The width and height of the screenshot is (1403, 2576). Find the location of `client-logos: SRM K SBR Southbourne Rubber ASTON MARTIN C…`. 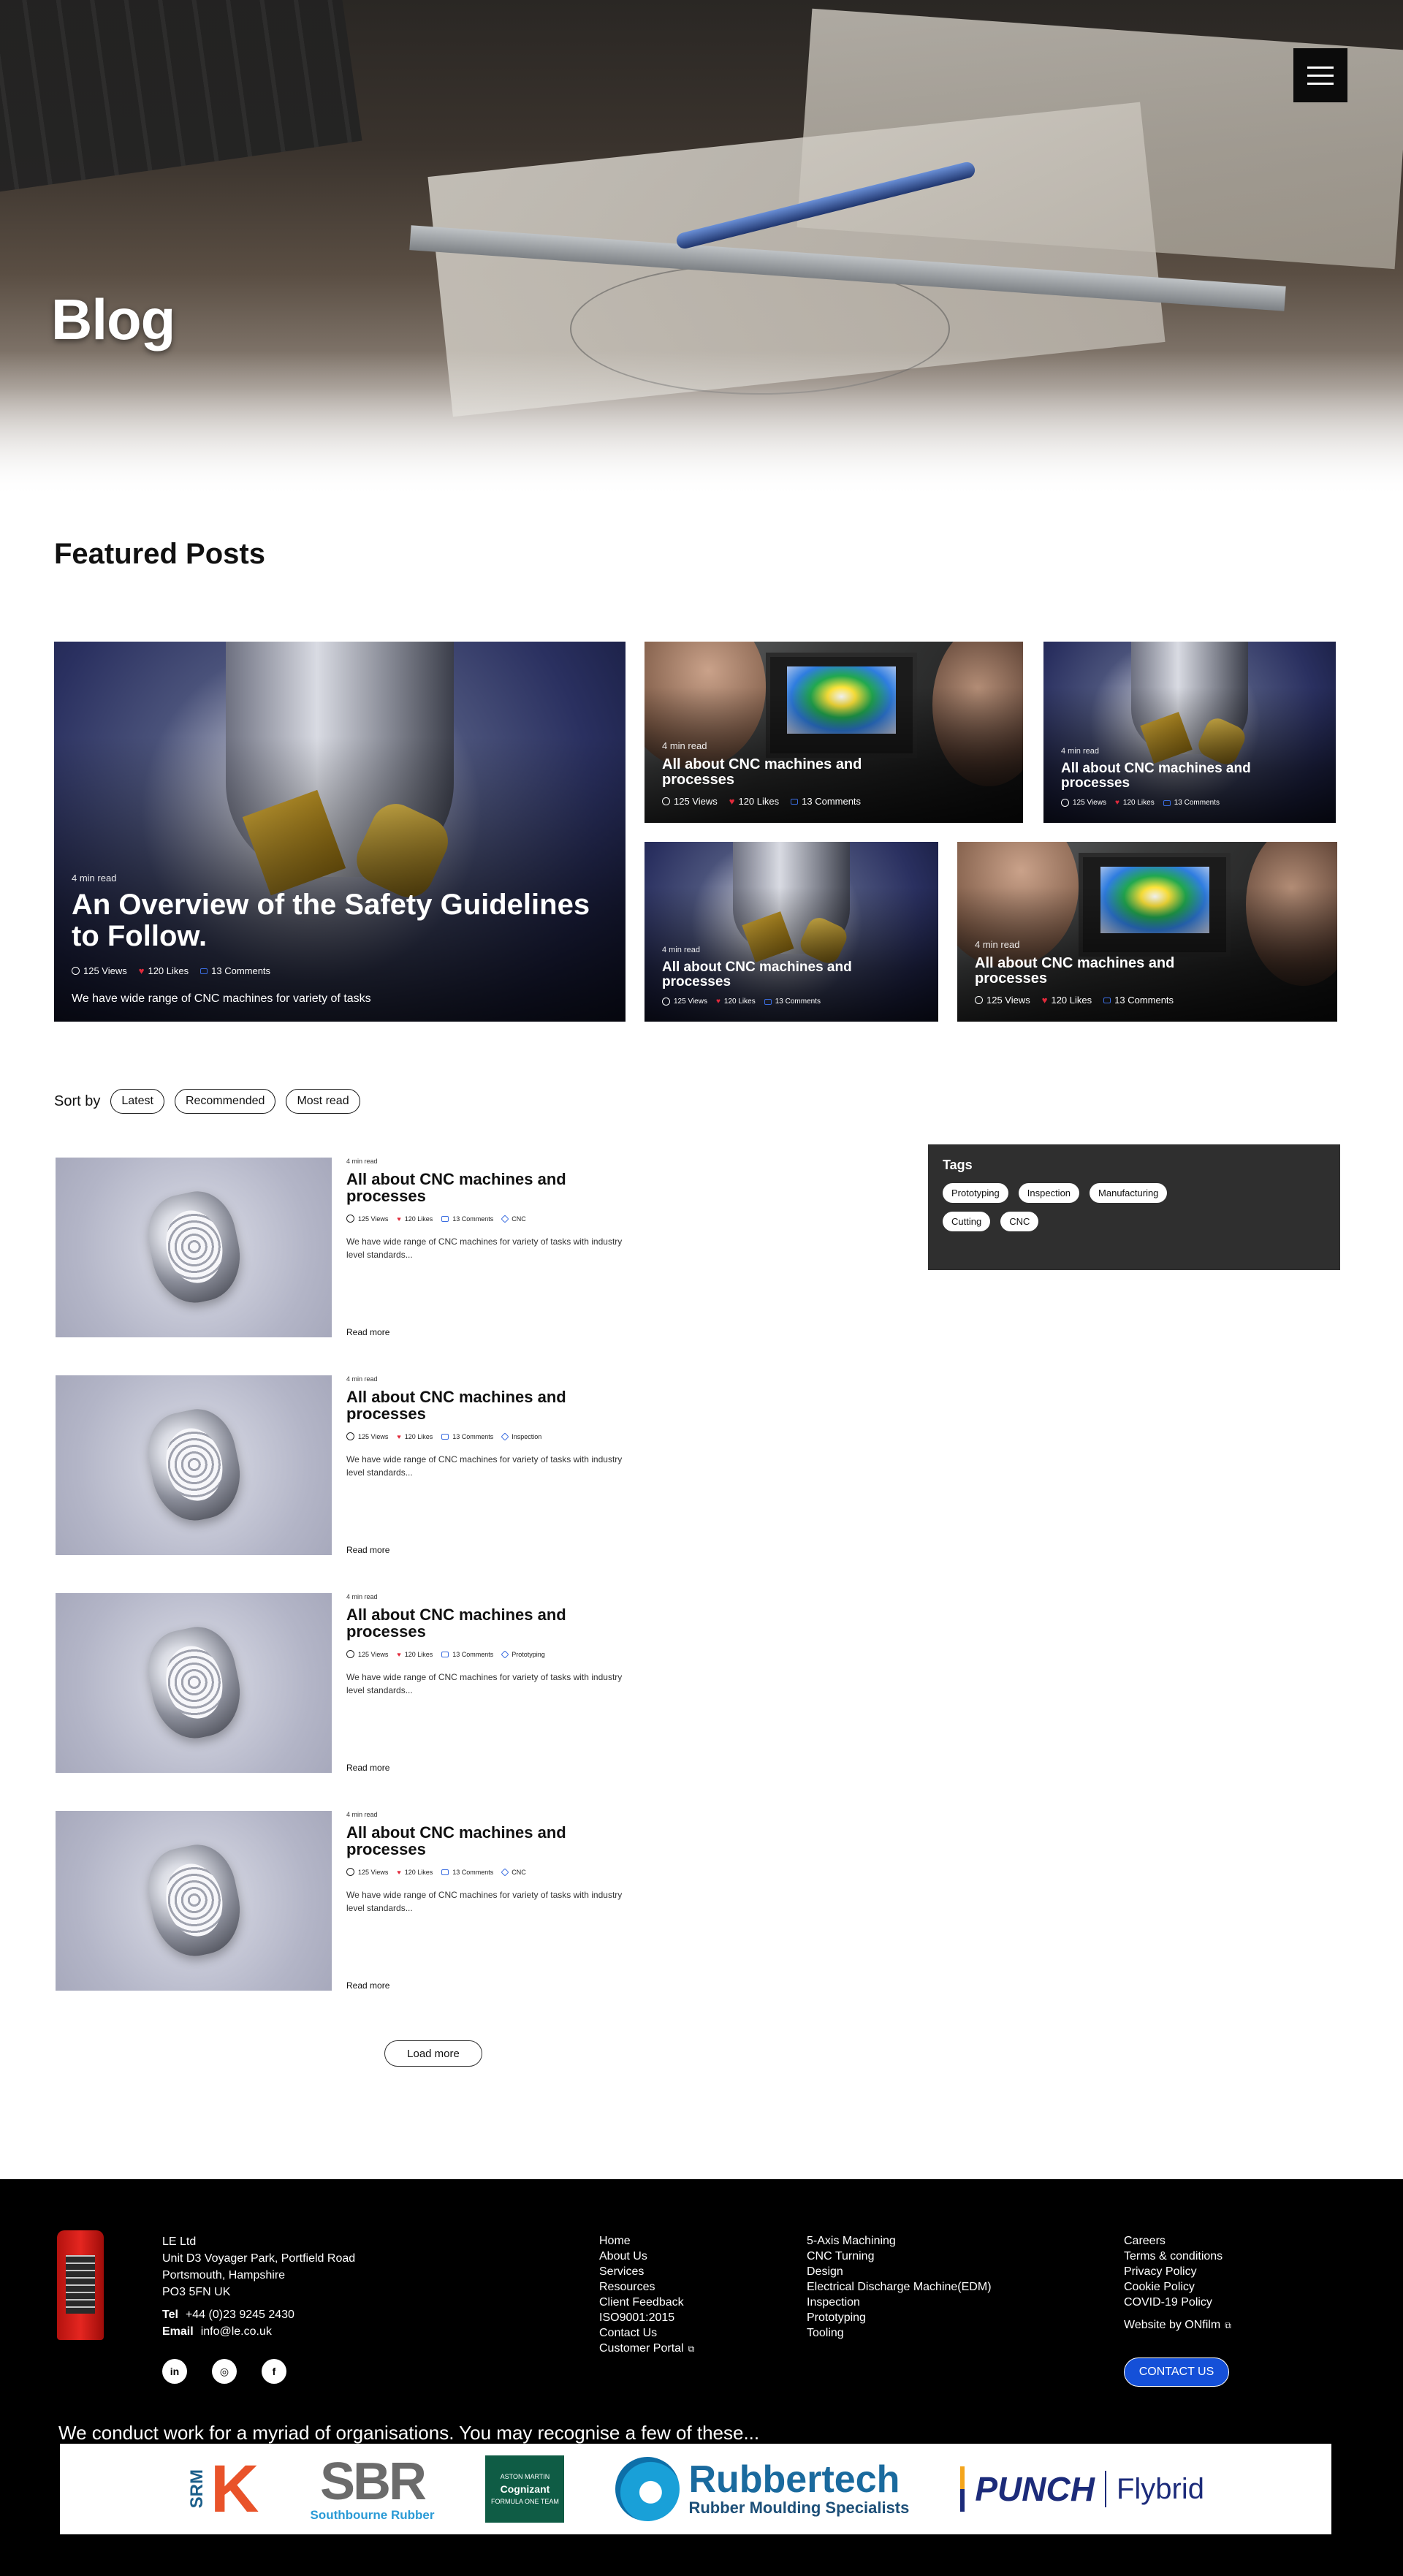

client-logos: SRM K SBR Southbourne Rubber ASTON MARTIN C… is located at coordinates (695, 2489).